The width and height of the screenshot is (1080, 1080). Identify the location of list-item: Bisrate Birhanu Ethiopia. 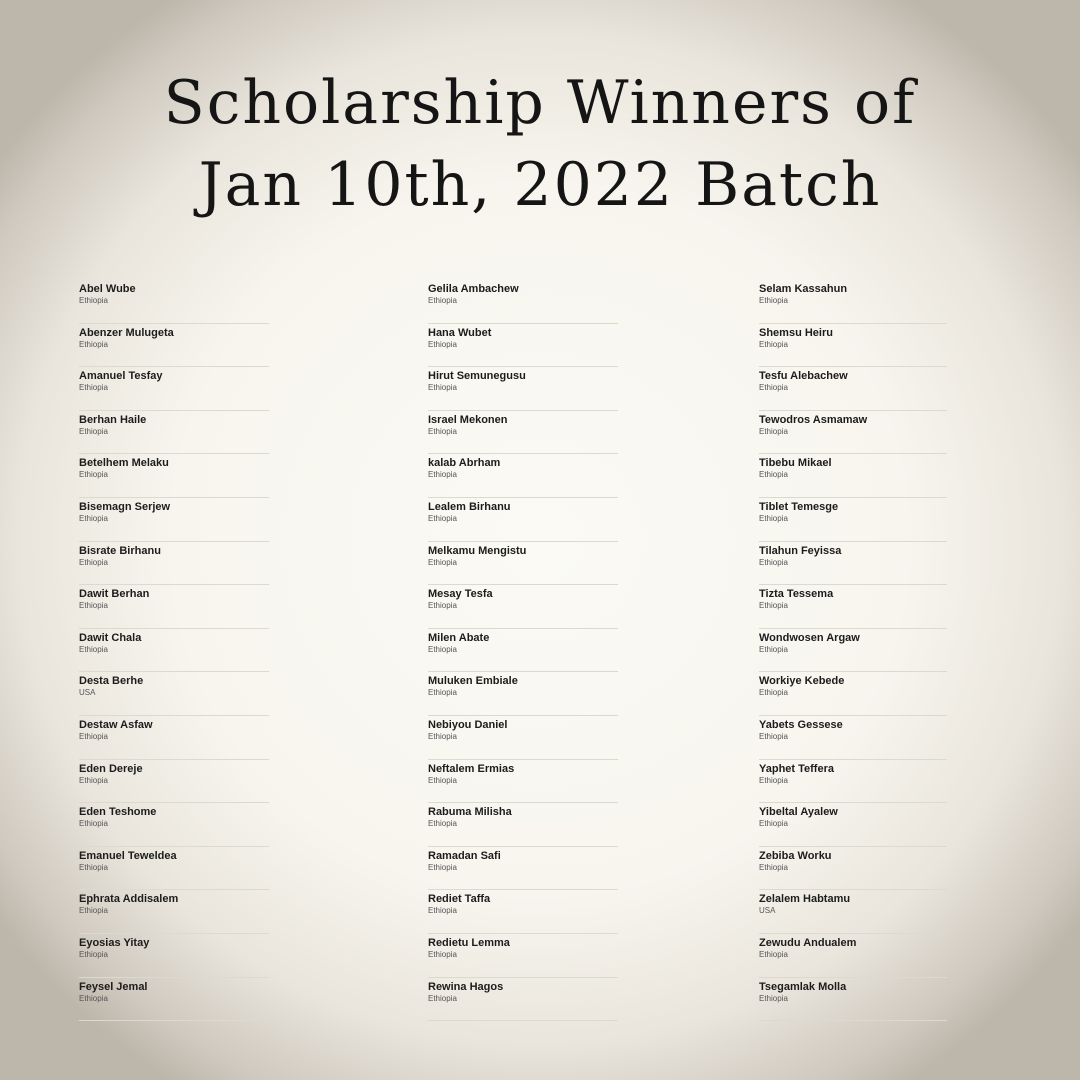
(174, 564).